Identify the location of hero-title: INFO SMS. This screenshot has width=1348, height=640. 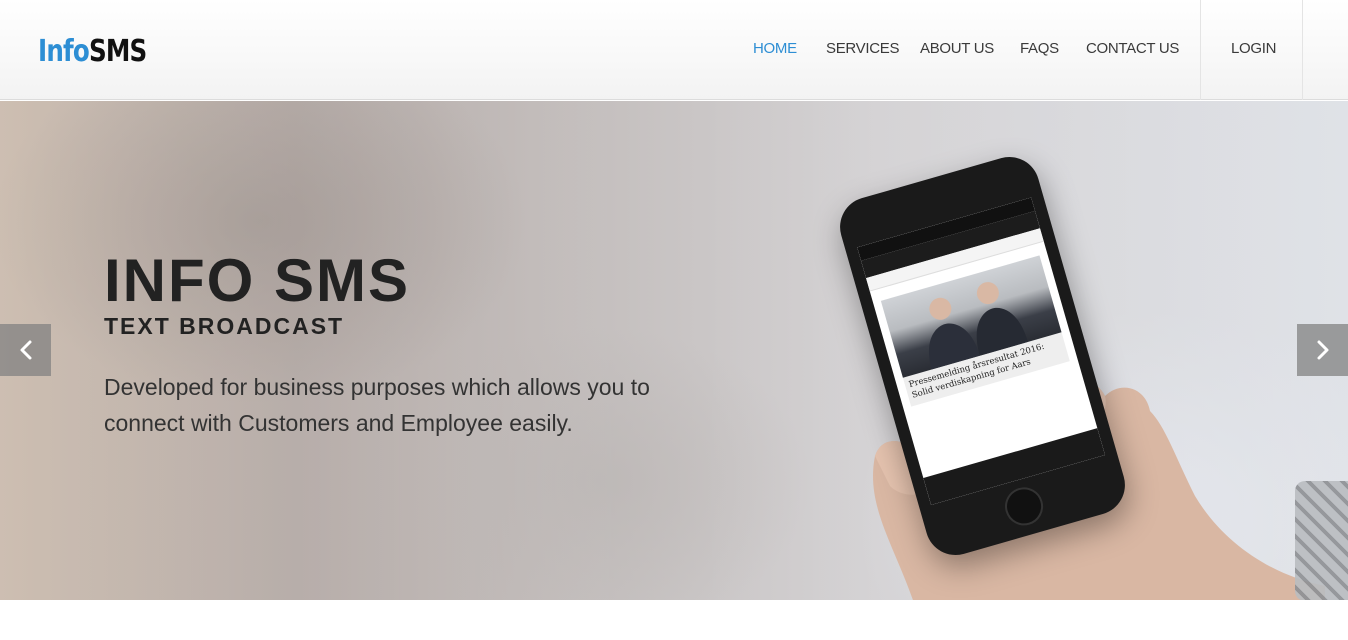
(257, 280).